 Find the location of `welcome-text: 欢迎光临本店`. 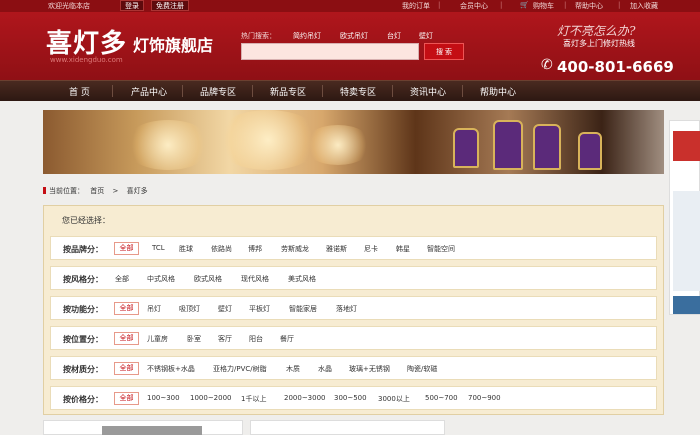

welcome-text: 欢迎光临本店 is located at coordinates (69, 6).